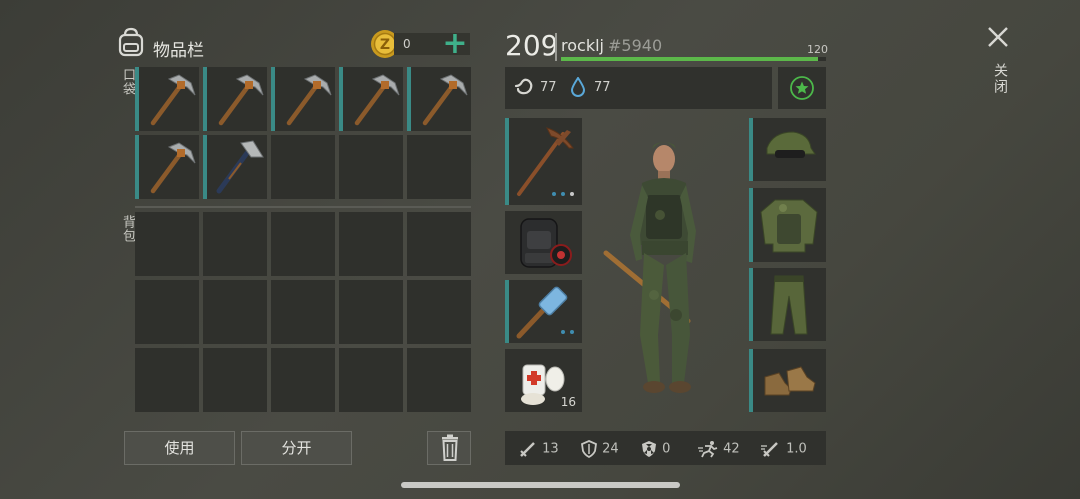 The height and width of the screenshot is (499, 1080). I want to click on radiation-value: 0, so click(666, 449).